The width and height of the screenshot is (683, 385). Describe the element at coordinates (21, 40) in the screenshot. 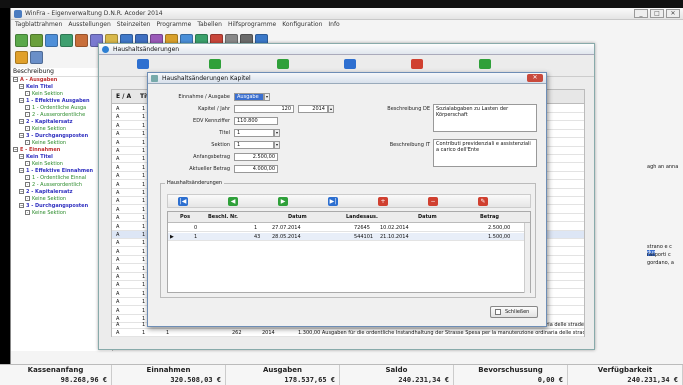

I see `document-icon` at that location.